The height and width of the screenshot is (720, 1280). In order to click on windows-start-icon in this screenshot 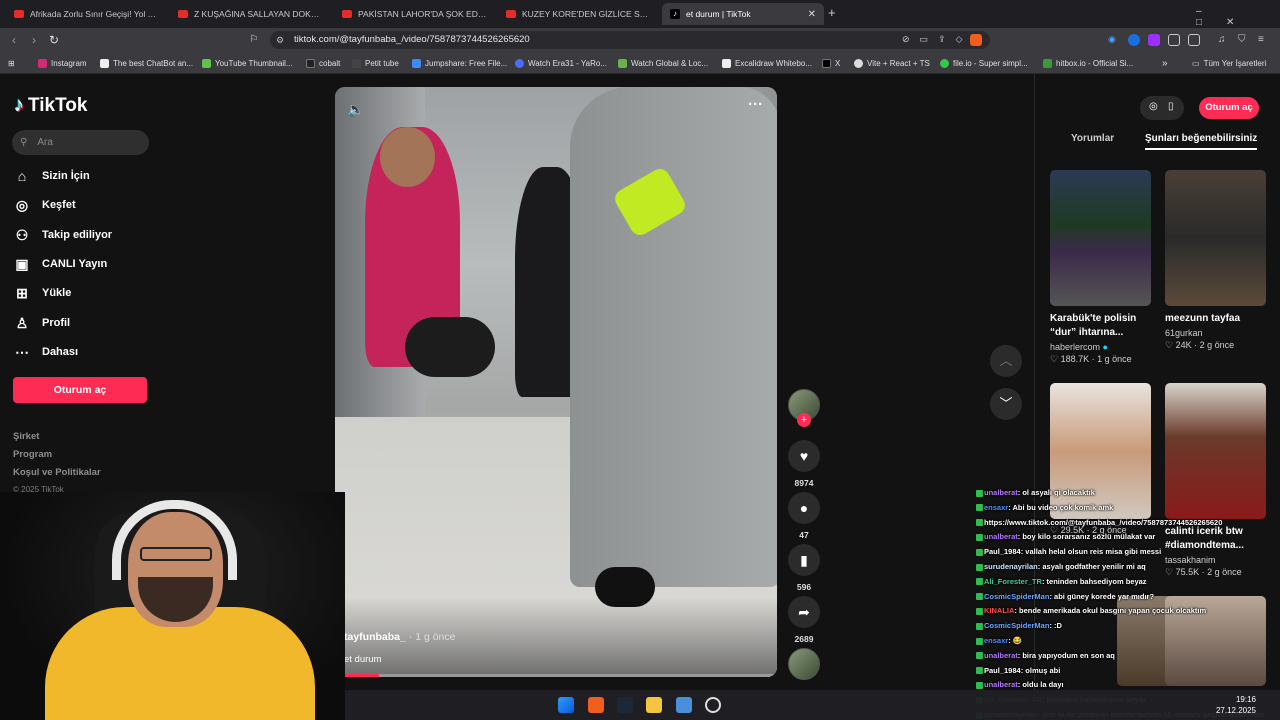, I will do `click(566, 705)`.